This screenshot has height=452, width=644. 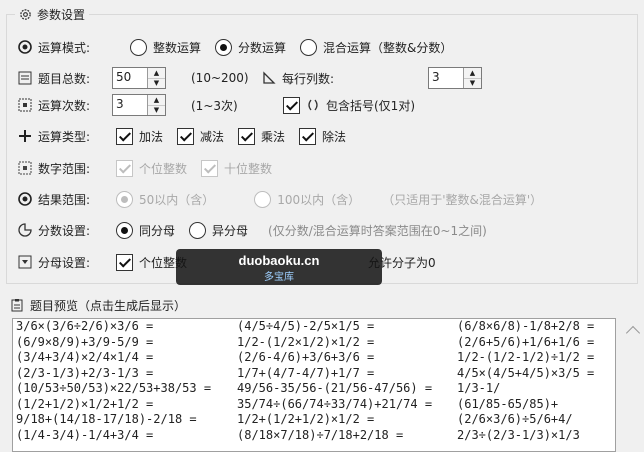 What do you see at coordinates (130, 78) in the screenshot?
I see `total-value: 50` at bounding box center [130, 78].